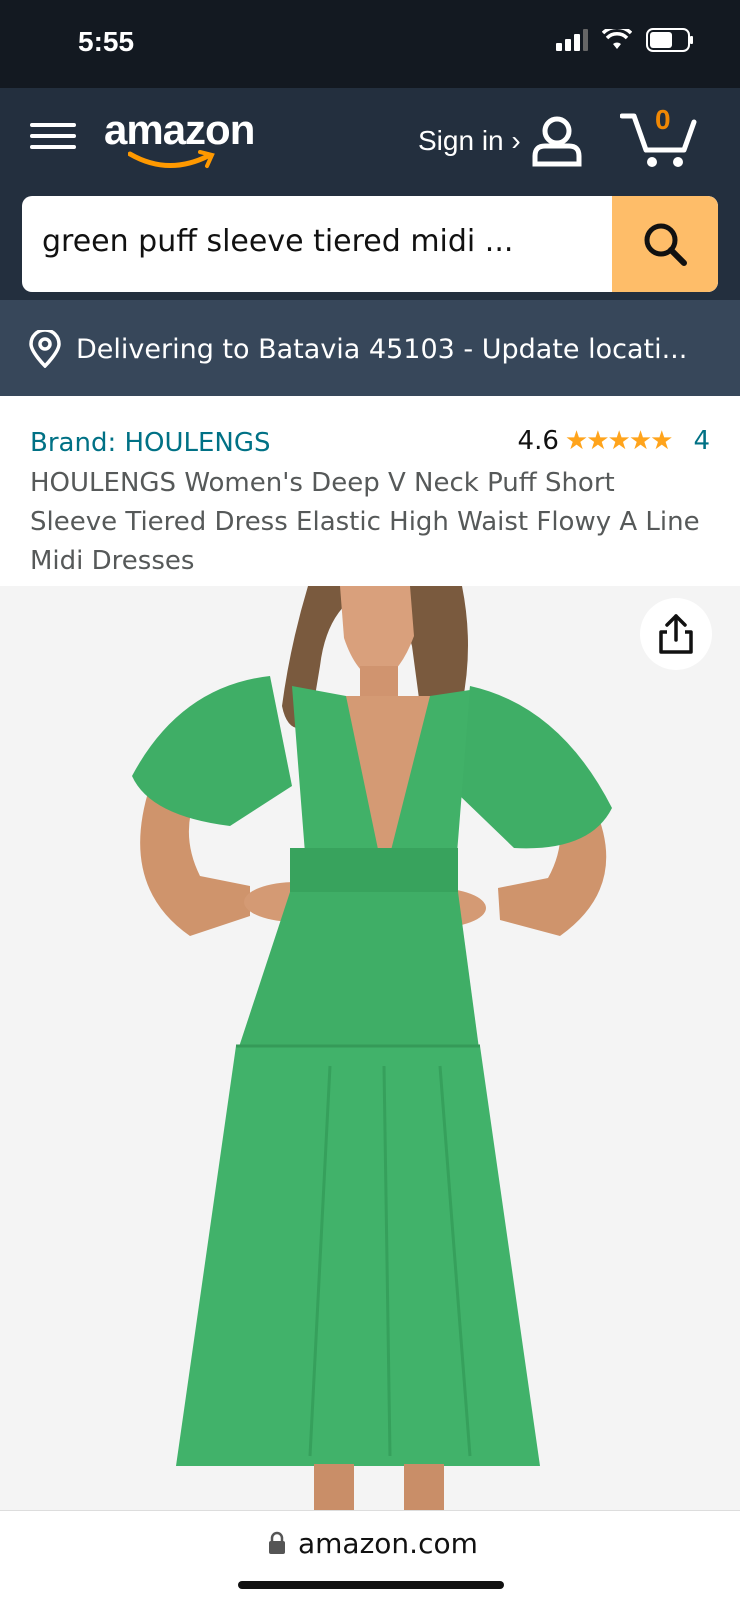 This screenshot has width=740, height=1601. I want to click on star-rating-icon: ★★★★★, so click(619, 441).